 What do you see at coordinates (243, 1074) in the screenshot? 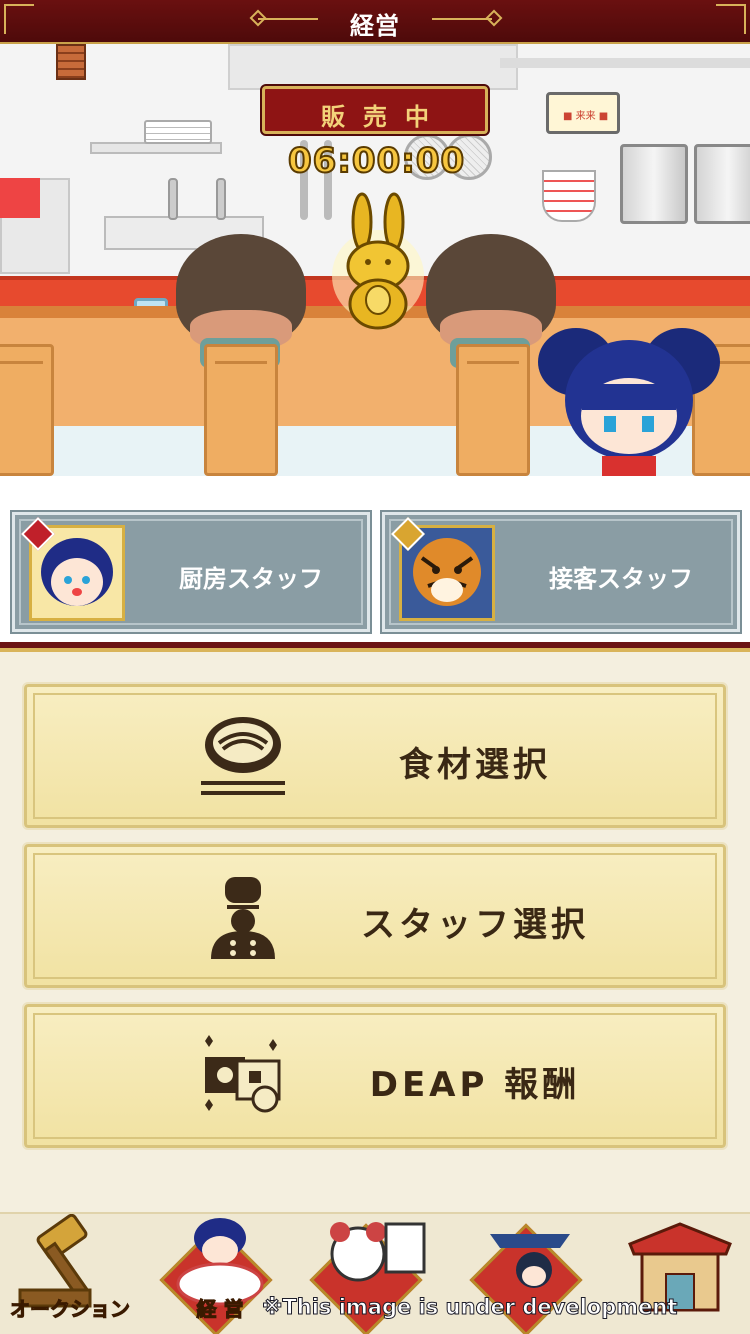
I see `reward-cards-icon` at bounding box center [243, 1074].